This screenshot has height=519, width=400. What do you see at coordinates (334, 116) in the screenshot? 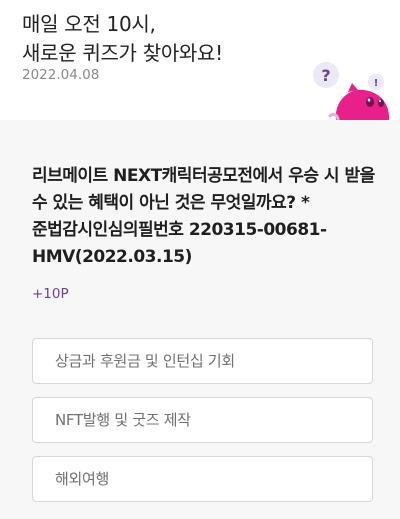
I see `mascot-arm` at bounding box center [334, 116].